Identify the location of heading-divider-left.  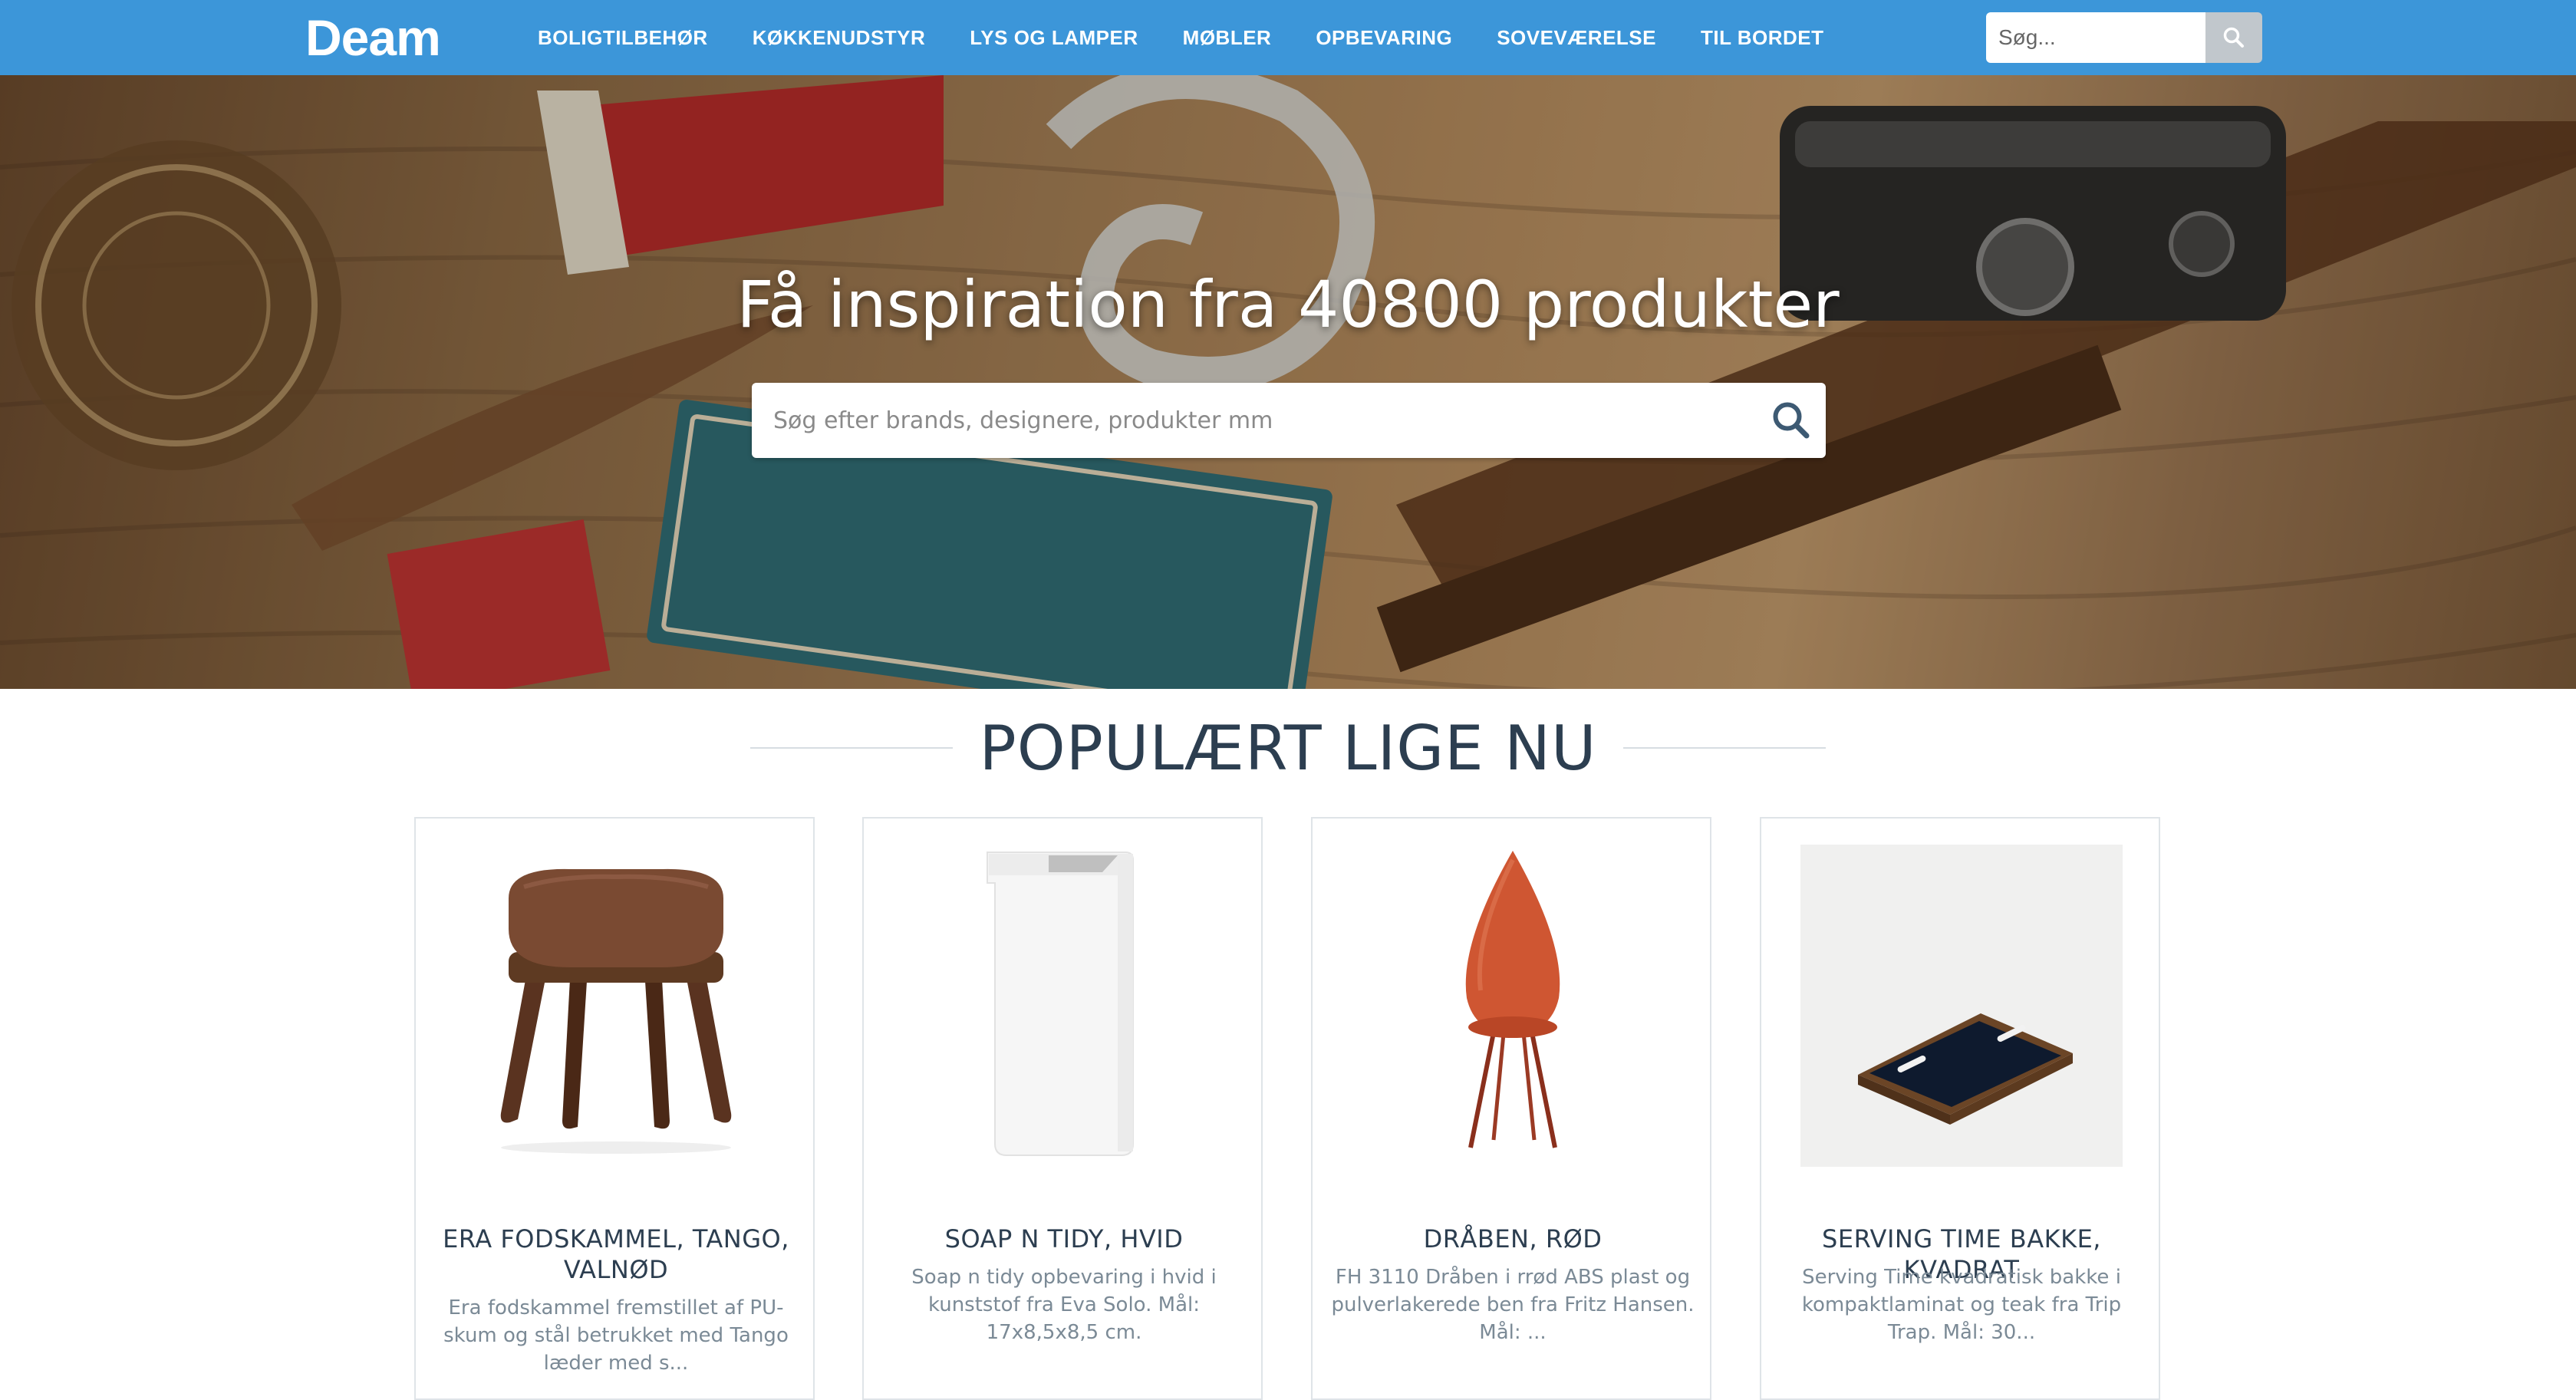
(852, 748).